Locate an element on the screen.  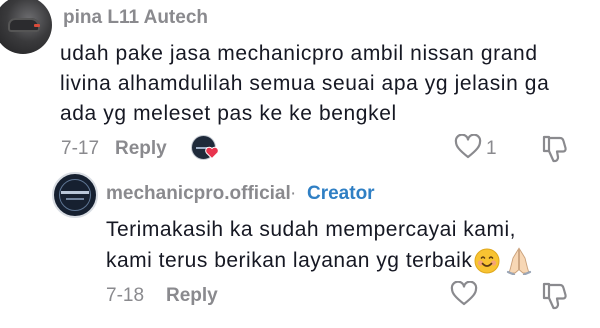
reply-text-line-wrap: kami terus berikan layanan yg terbaik is located at coordinates (341, 260).